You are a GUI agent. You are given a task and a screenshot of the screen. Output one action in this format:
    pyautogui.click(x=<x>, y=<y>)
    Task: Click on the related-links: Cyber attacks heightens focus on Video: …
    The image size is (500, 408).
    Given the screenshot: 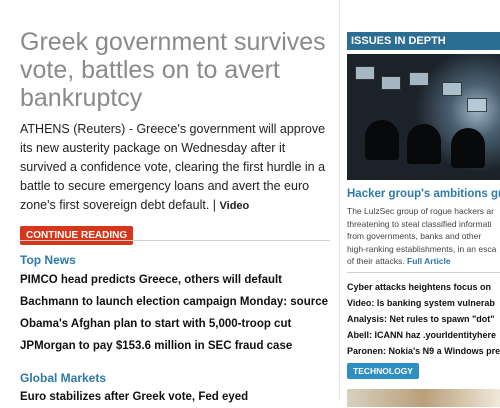 What is the action you would take?
    pyautogui.click(x=423, y=319)
    